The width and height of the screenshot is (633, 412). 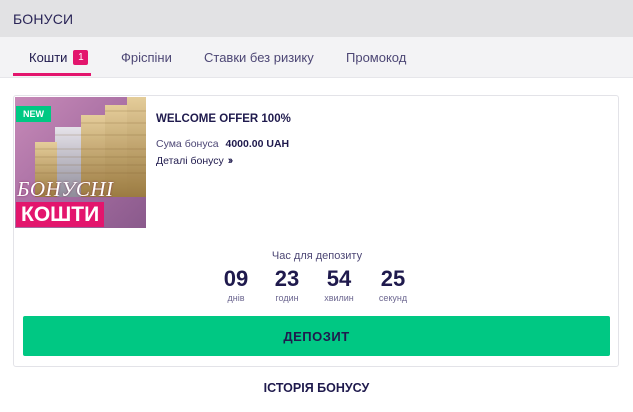 What do you see at coordinates (316, 336) in the screenshot?
I see `deposit-button: ДЕПОЗИТ` at bounding box center [316, 336].